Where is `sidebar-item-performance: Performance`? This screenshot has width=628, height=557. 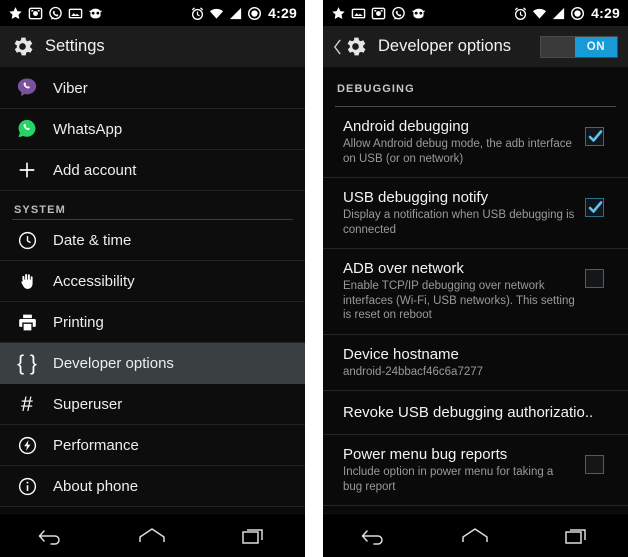 sidebar-item-performance: Performance is located at coordinates (152, 445).